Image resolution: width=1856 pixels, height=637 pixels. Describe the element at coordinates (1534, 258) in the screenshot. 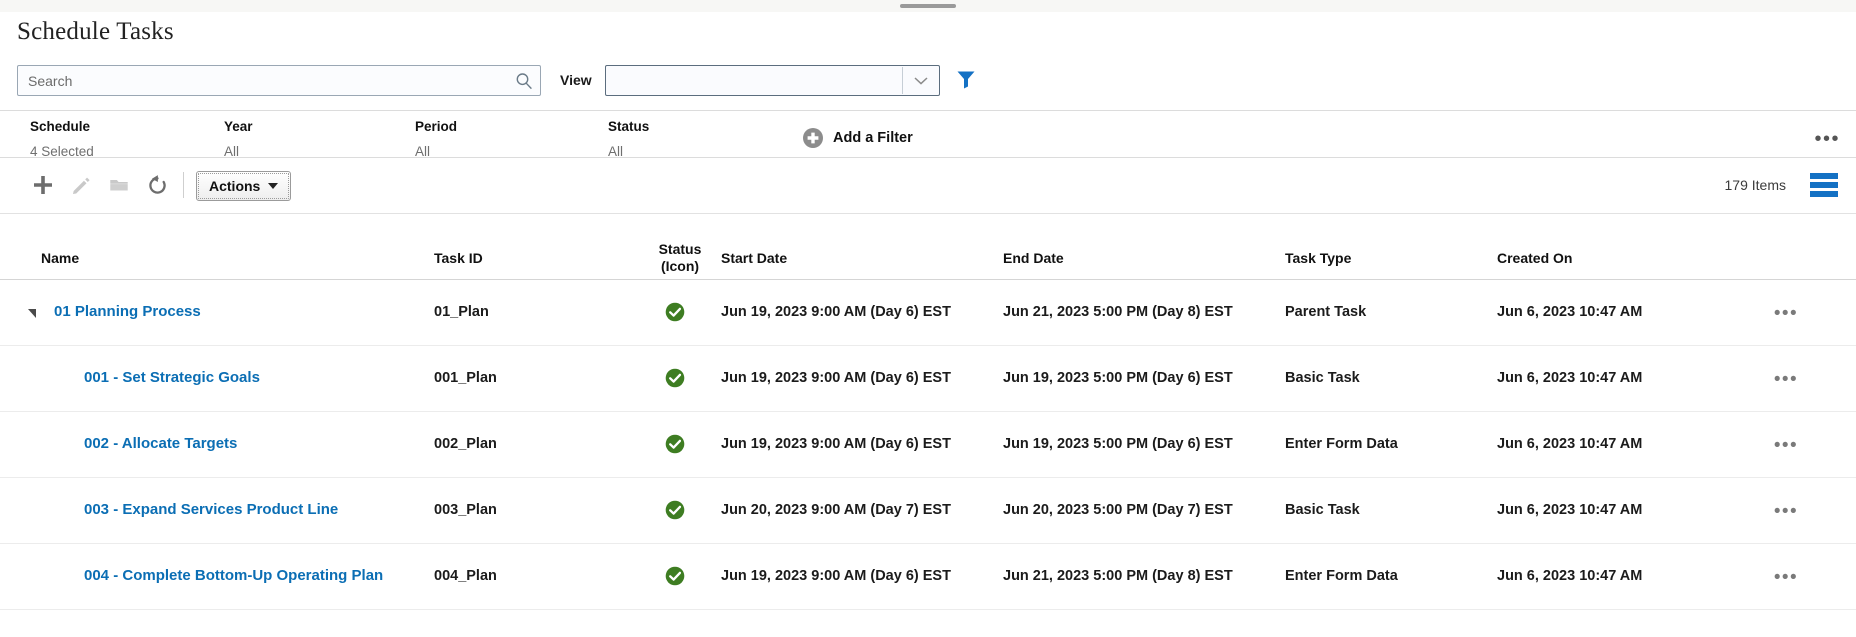

I see `col-header-created-on: Created On` at that location.